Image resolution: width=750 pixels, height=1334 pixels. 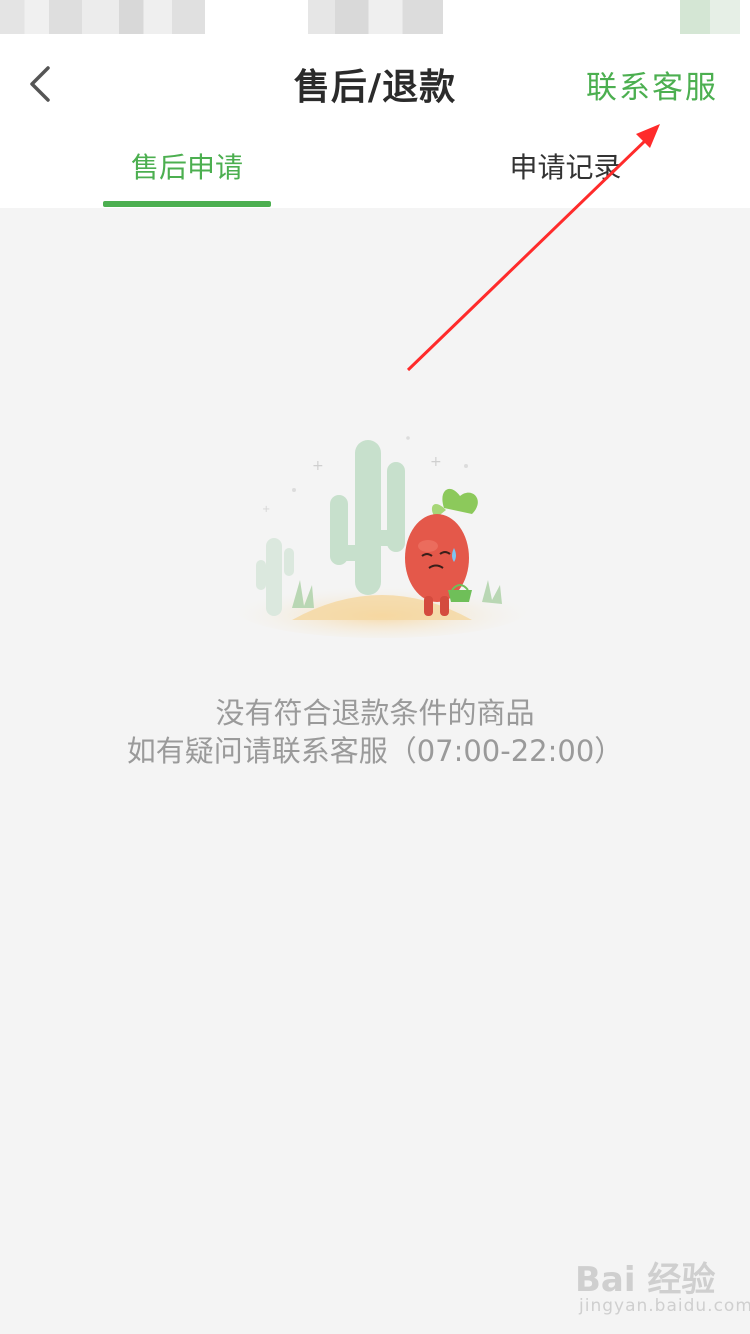 What do you see at coordinates (375, 713) in the screenshot?
I see `empty-message: 没有符合退款条件的商品` at bounding box center [375, 713].